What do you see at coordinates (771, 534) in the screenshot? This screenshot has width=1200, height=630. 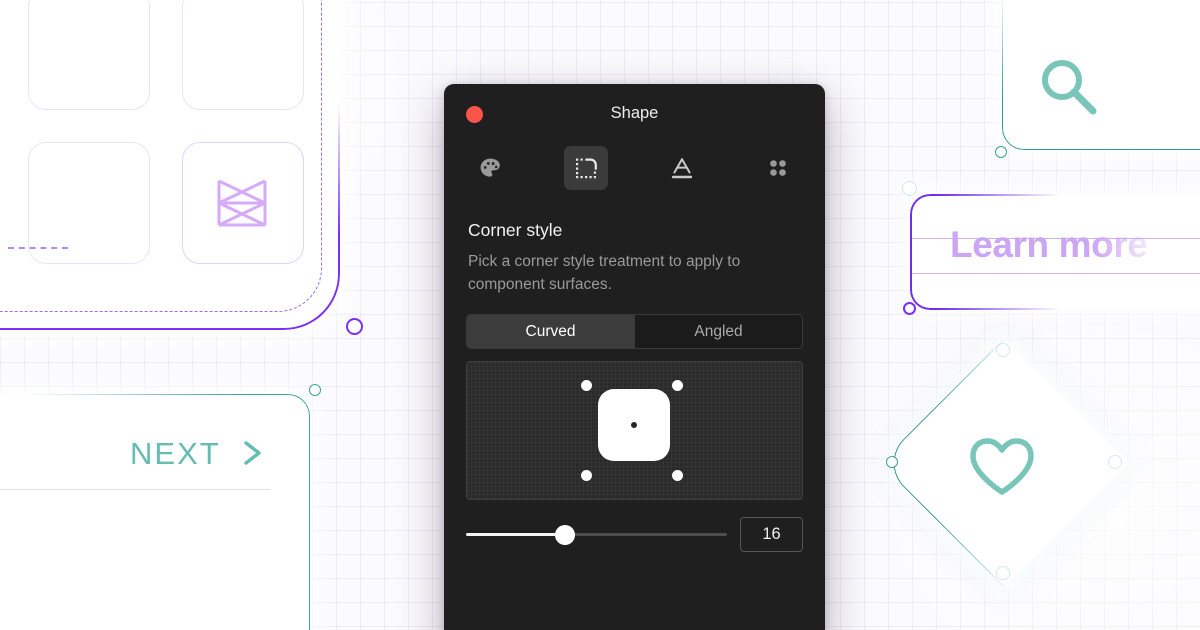 I see `corner-radius-value: 16` at bounding box center [771, 534].